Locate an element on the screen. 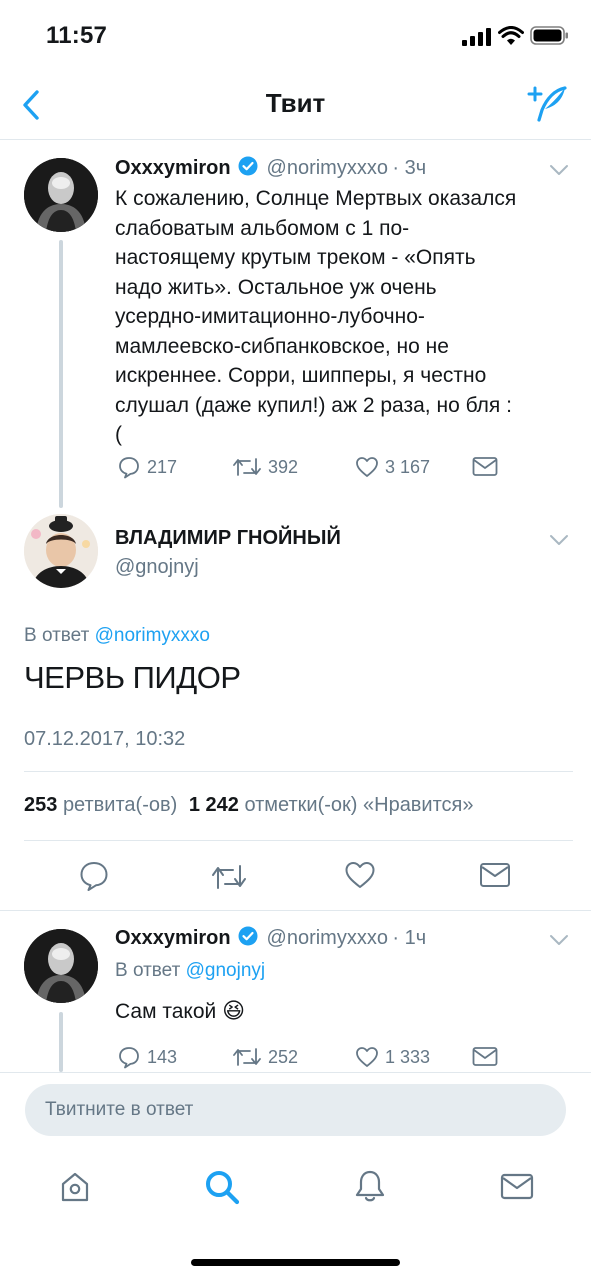 Image resolution: width=591 pixels, height=1281 pixels. like-count: 1 333 is located at coordinates (408, 1056).